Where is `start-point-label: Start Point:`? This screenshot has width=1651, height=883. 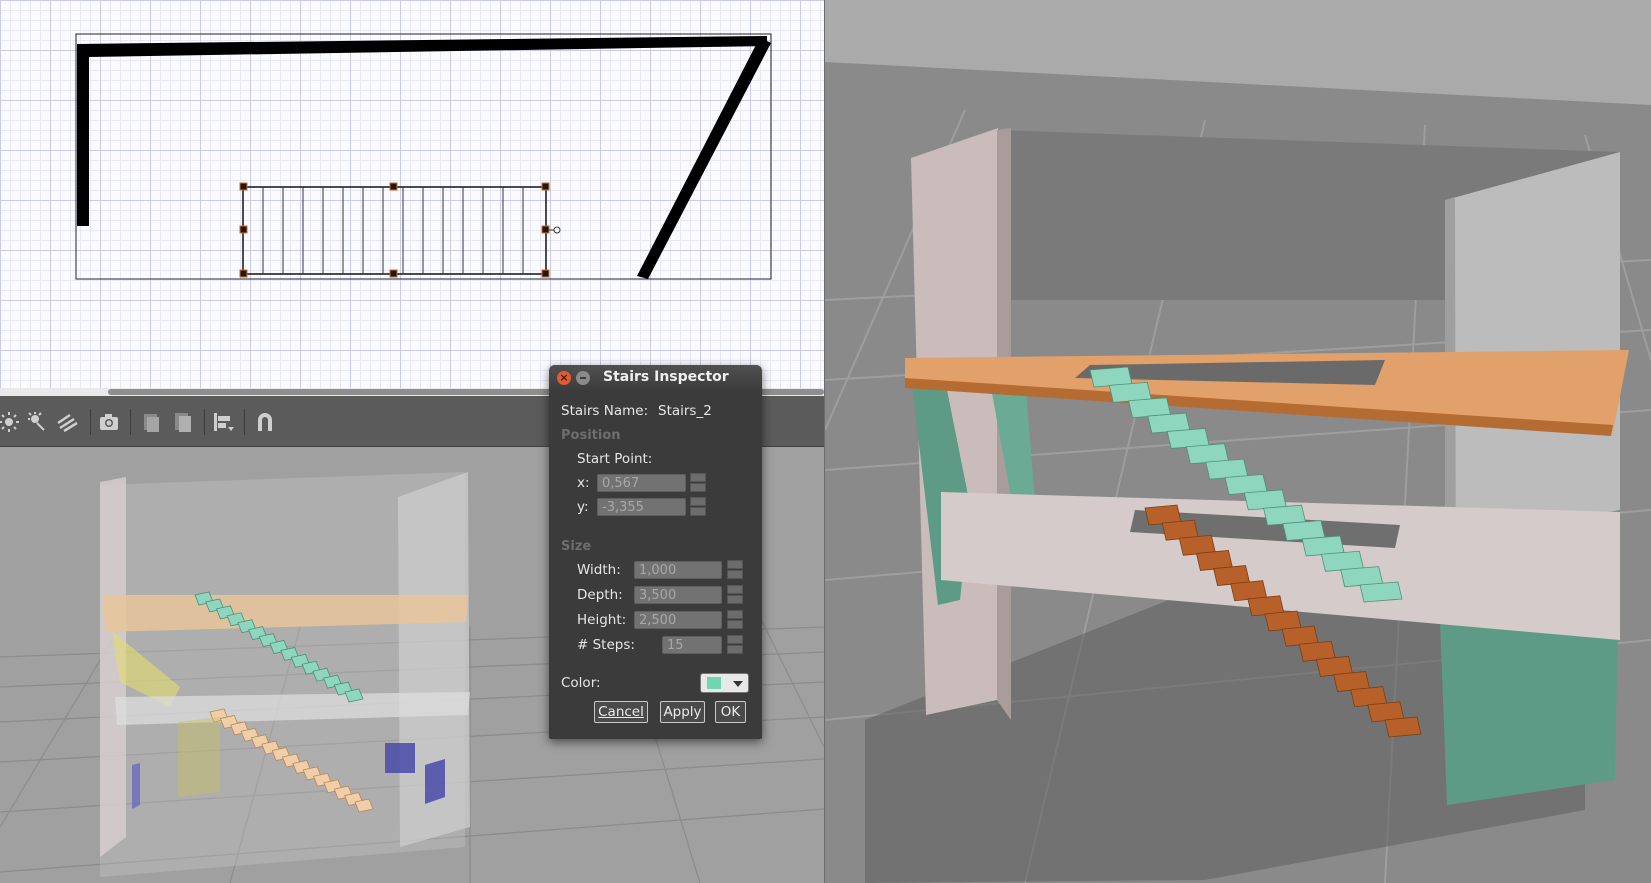 start-point-label: Start Point: is located at coordinates (615, 459).